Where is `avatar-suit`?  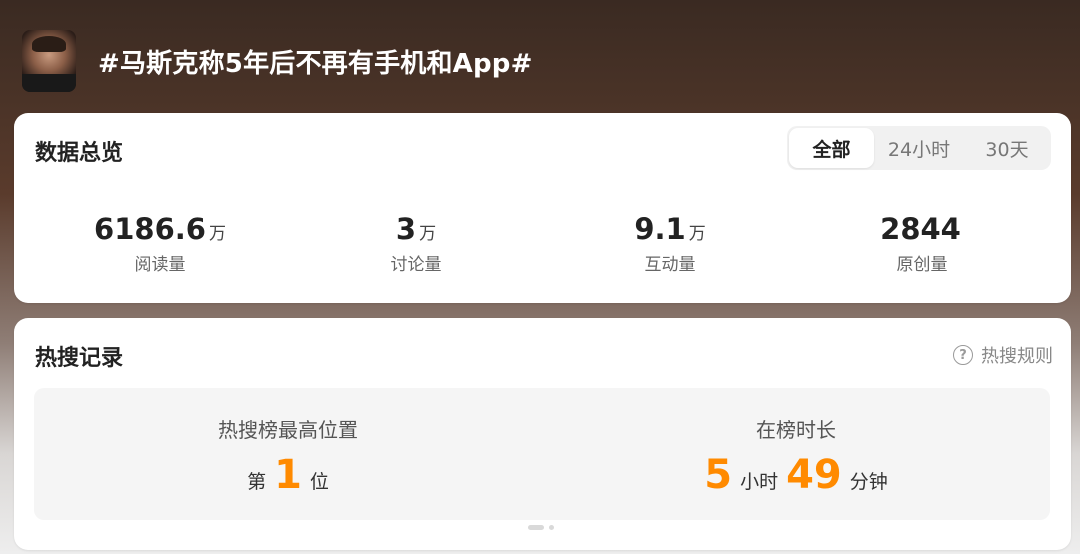 avatar-suit is located at coordinates (49, 83).